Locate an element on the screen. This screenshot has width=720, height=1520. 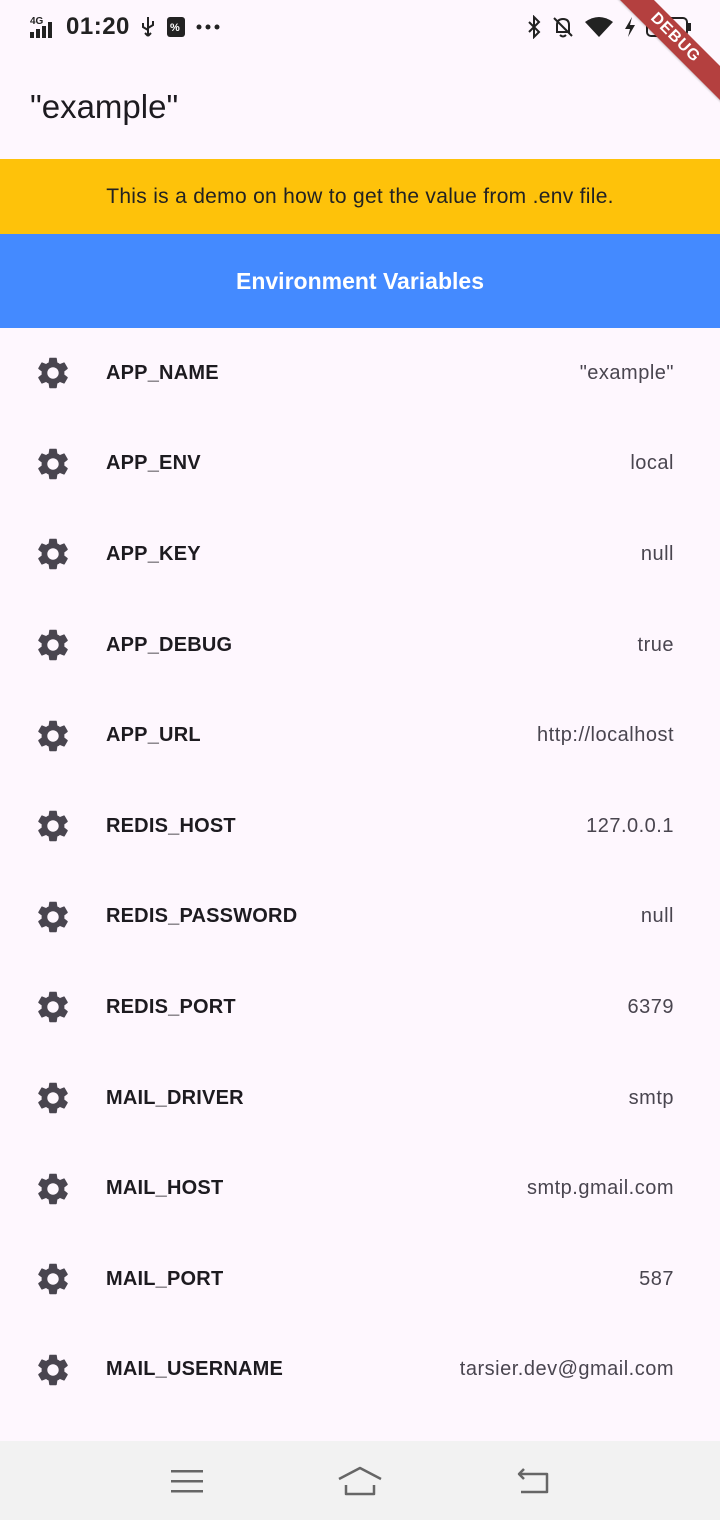
env-row: APP_NAME "example" is located at coordinates (360, 373).